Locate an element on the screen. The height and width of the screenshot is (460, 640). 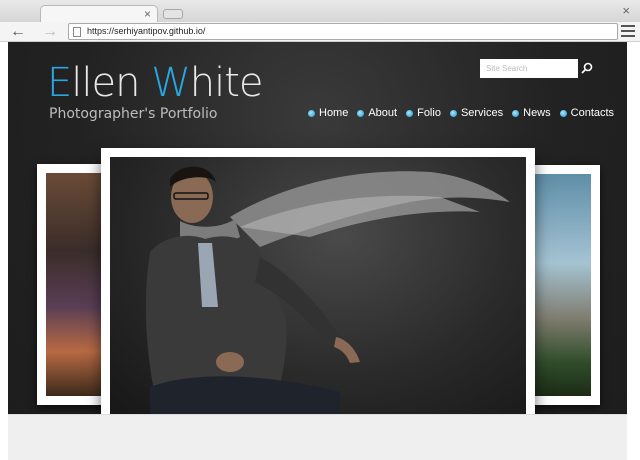
site-tagline: Photographer's Portfolio is located at coordinates (133, 114).